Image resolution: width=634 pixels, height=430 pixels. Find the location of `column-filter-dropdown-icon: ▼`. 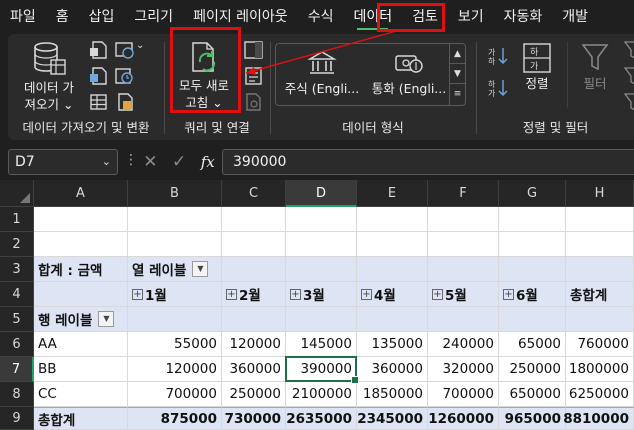

column-filter-dropdown-icon: ▼ is located at coordinates (200, 269).